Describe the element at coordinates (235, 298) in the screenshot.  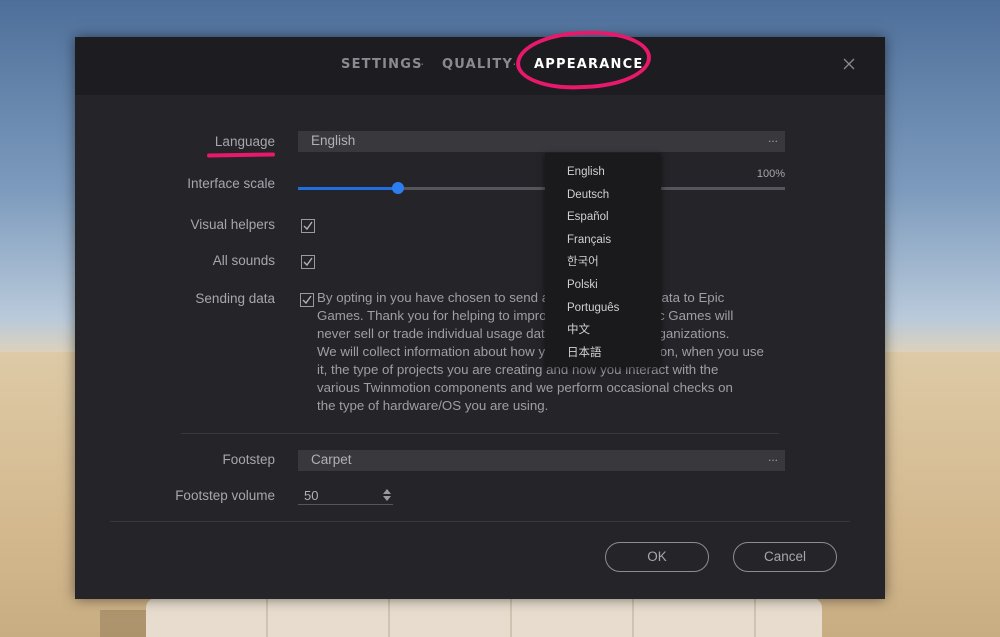
I see `sending-data-label: Sending data` at that location.